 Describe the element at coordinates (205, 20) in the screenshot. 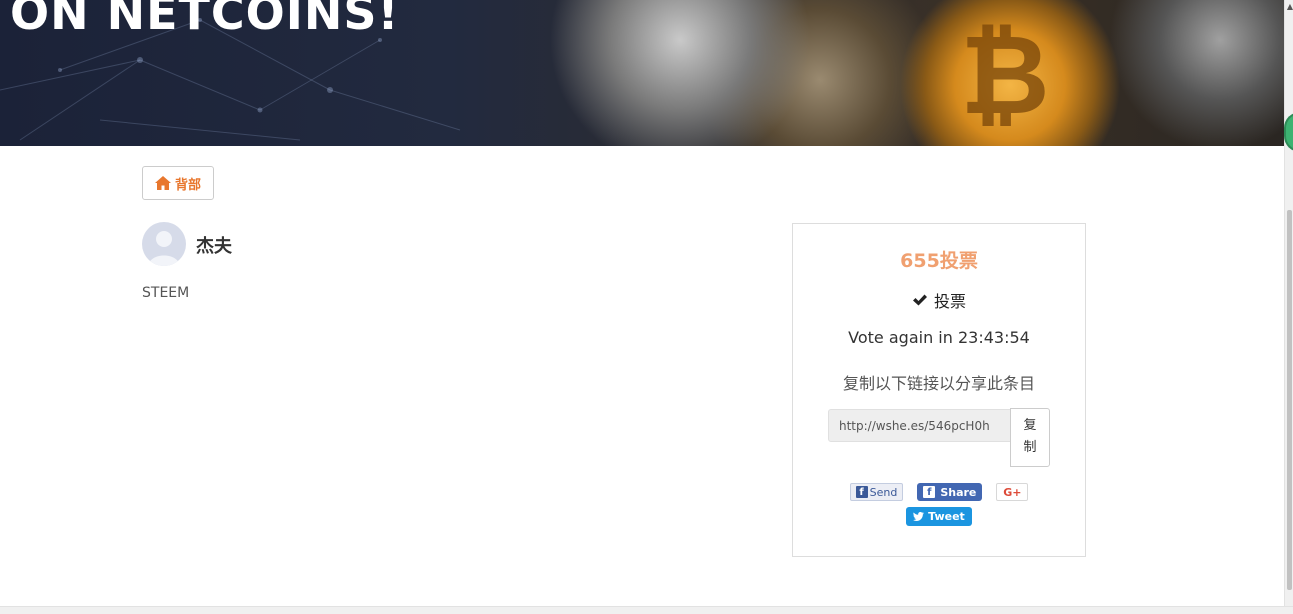

I see `banner-title: ON NETCOINS!` at that location.